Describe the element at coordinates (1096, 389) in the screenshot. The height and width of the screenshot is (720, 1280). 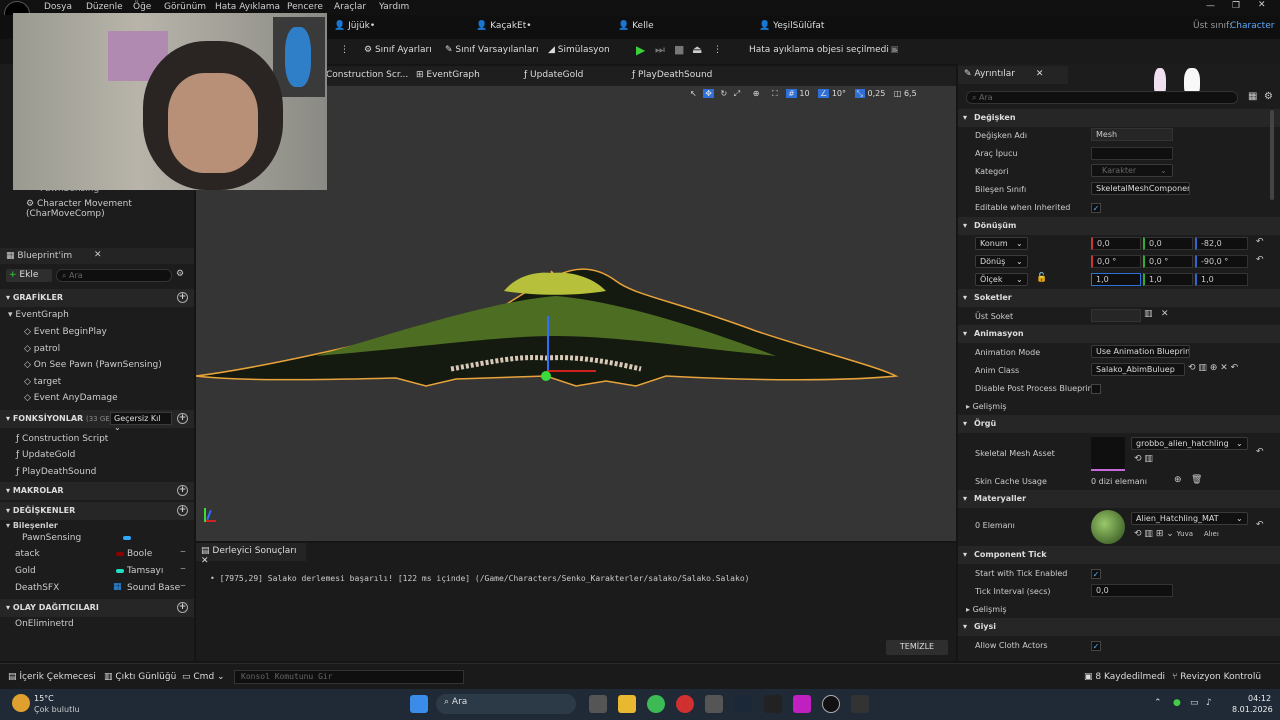
I see `disable-pp-checkbox: ✓` at that location.